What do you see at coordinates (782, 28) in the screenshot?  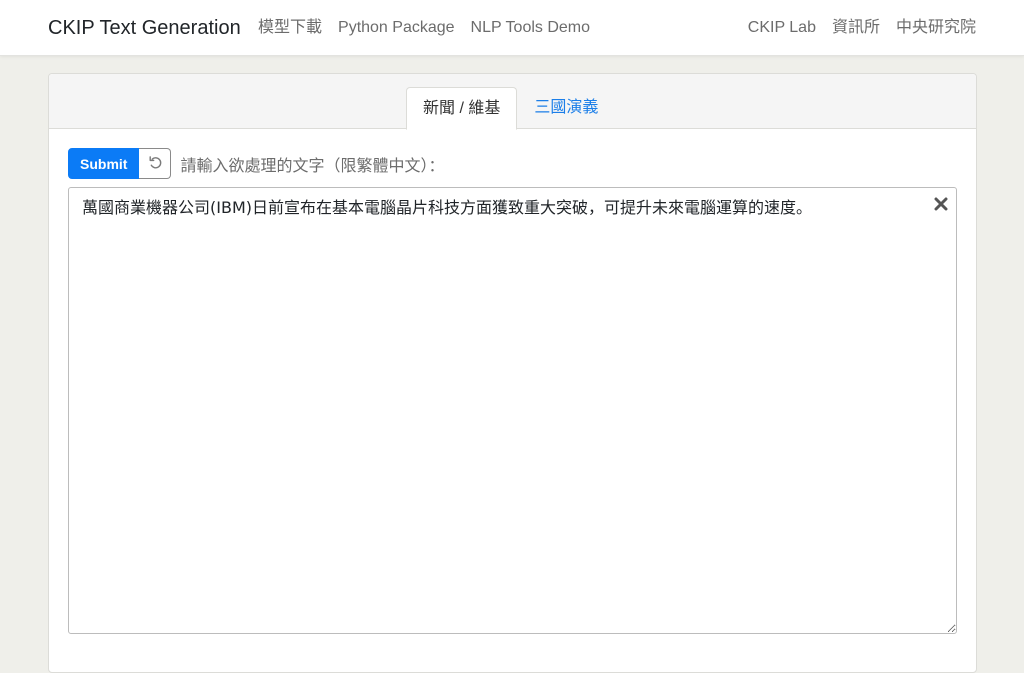 I see `nav-link-ckip-lab: CKIP Lab` at bounding box center [782, 28].